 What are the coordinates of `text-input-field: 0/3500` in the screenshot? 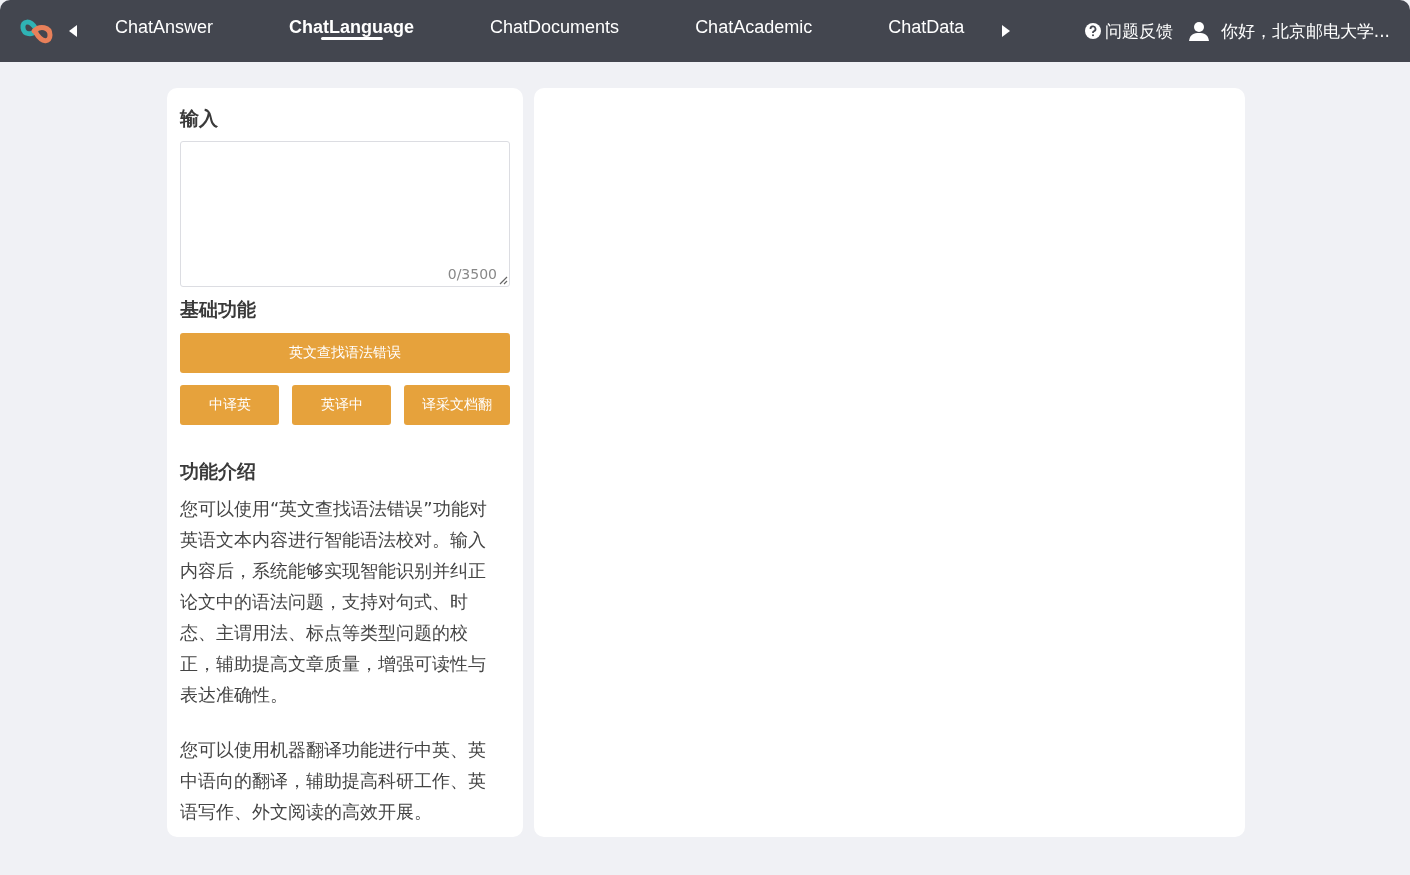 It's located at (345, 214).